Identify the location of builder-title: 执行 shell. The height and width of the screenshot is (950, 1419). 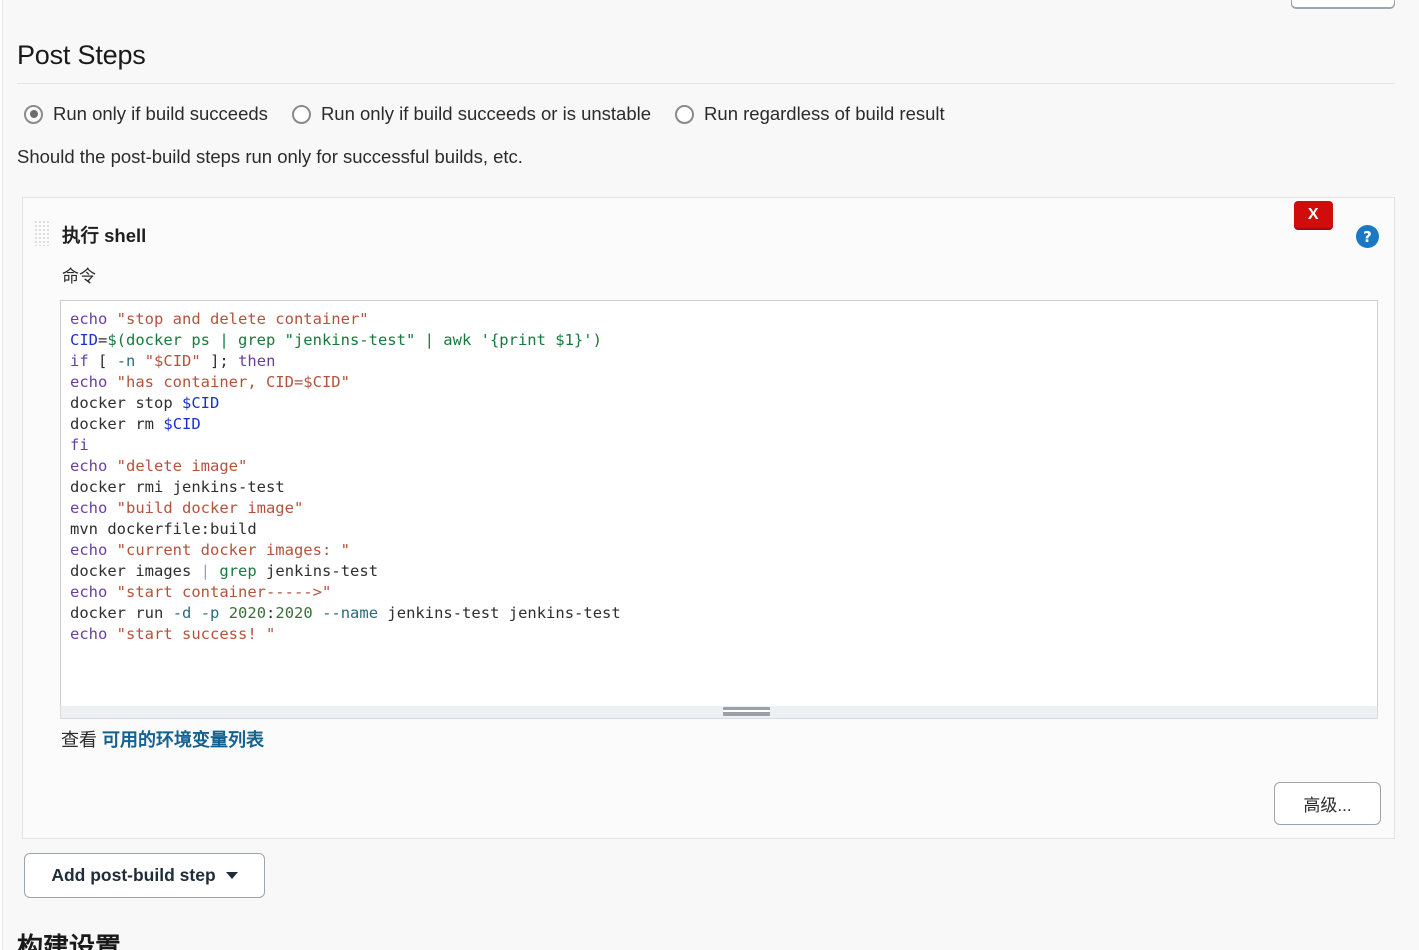
(104, 235).